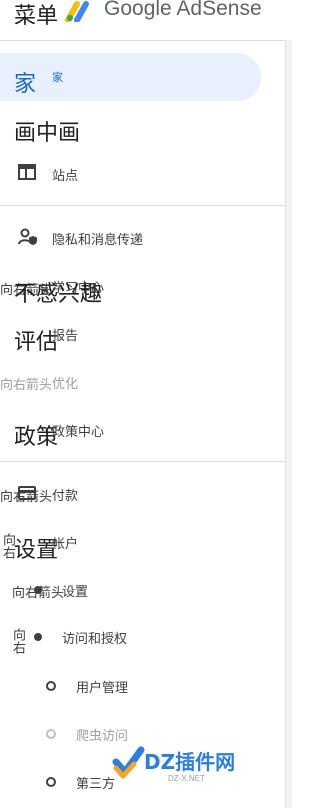  Describe the element at coordinates (190, 762) in the screenshot. I see `watermark-text: DZ插件网` at that location.